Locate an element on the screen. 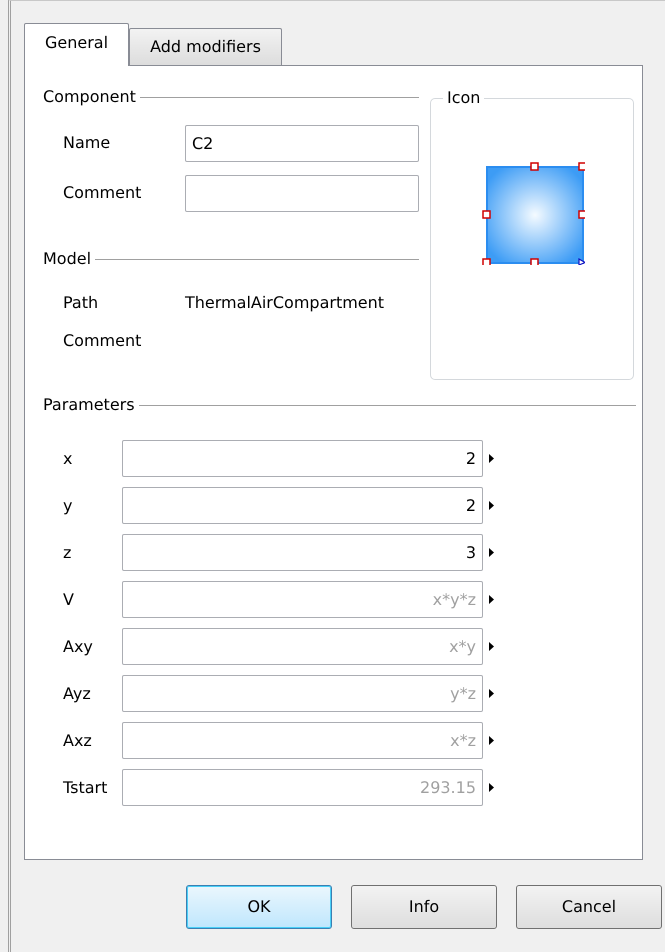 Image resolution: width=665 pixels, height=952 pixels. parameter-label: Axy is located at coordinates (78, 647).